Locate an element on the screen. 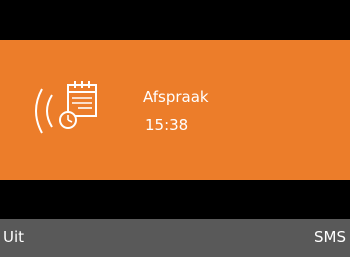  off-softkey: Uit is located at coordinates (13, 237).